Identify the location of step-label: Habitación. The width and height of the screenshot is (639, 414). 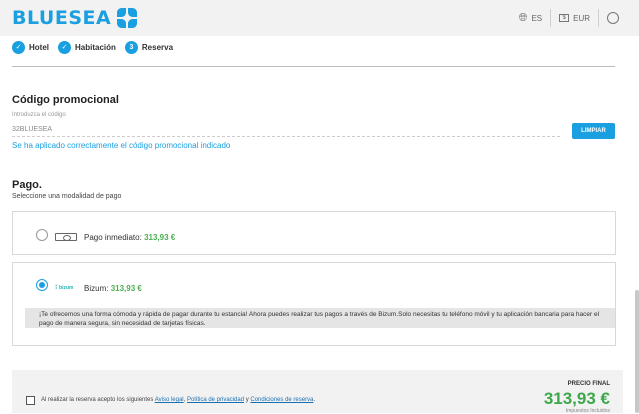
(95, 47).